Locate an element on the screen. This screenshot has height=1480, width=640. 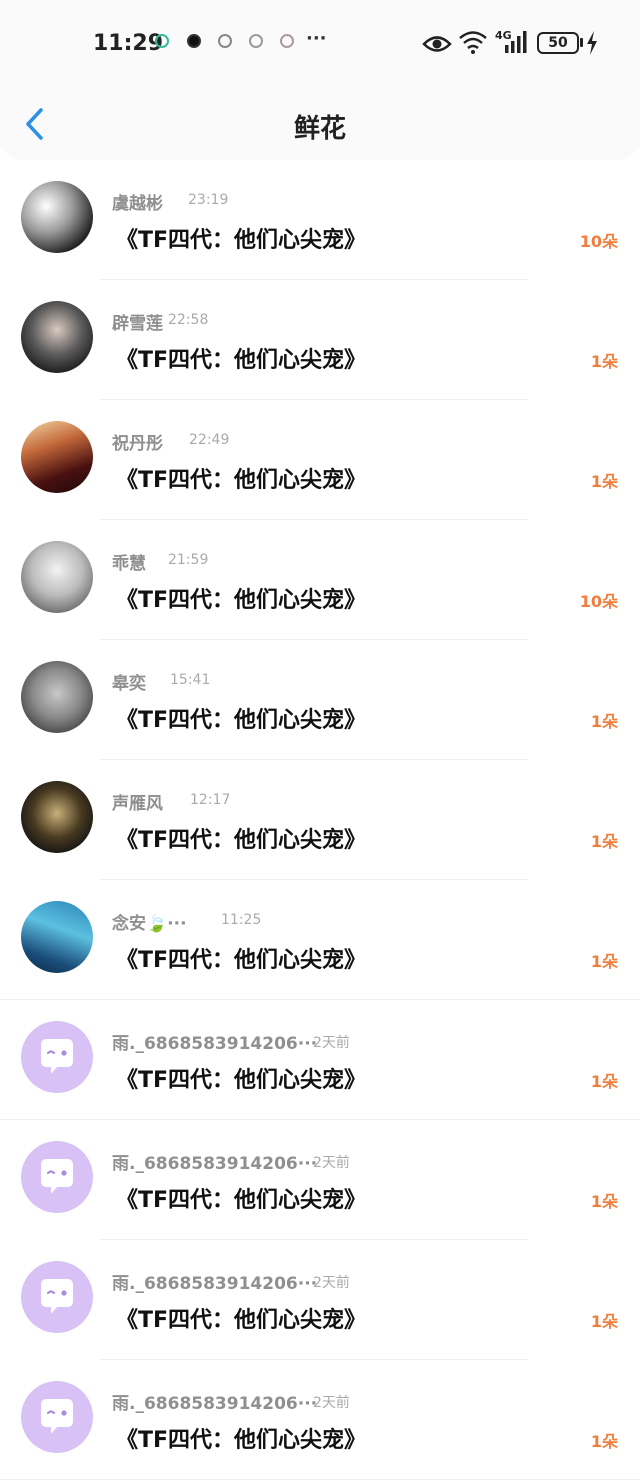
user-name: 皋奕 is located at coordinates (129, 684).